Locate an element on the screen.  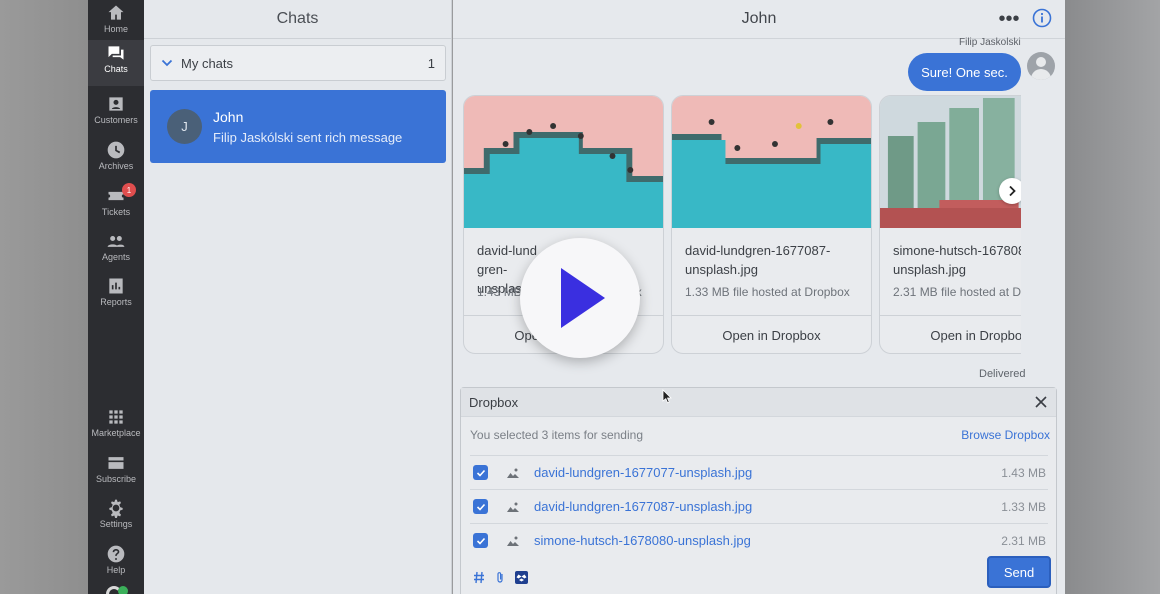
chat-name: John is located at coordinates (228, 116).